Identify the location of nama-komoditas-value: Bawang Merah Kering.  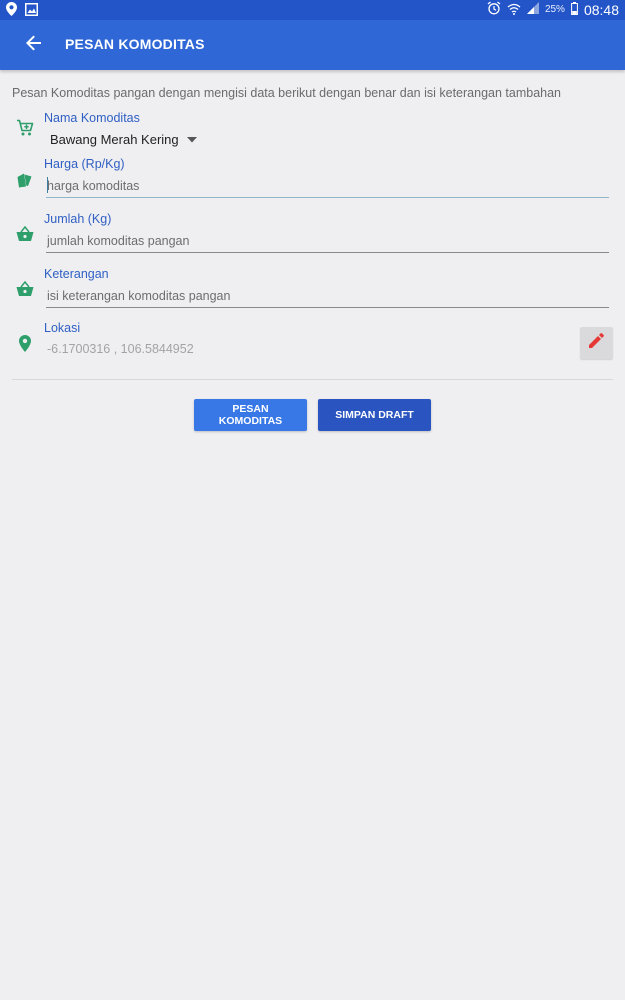
(114, 139).